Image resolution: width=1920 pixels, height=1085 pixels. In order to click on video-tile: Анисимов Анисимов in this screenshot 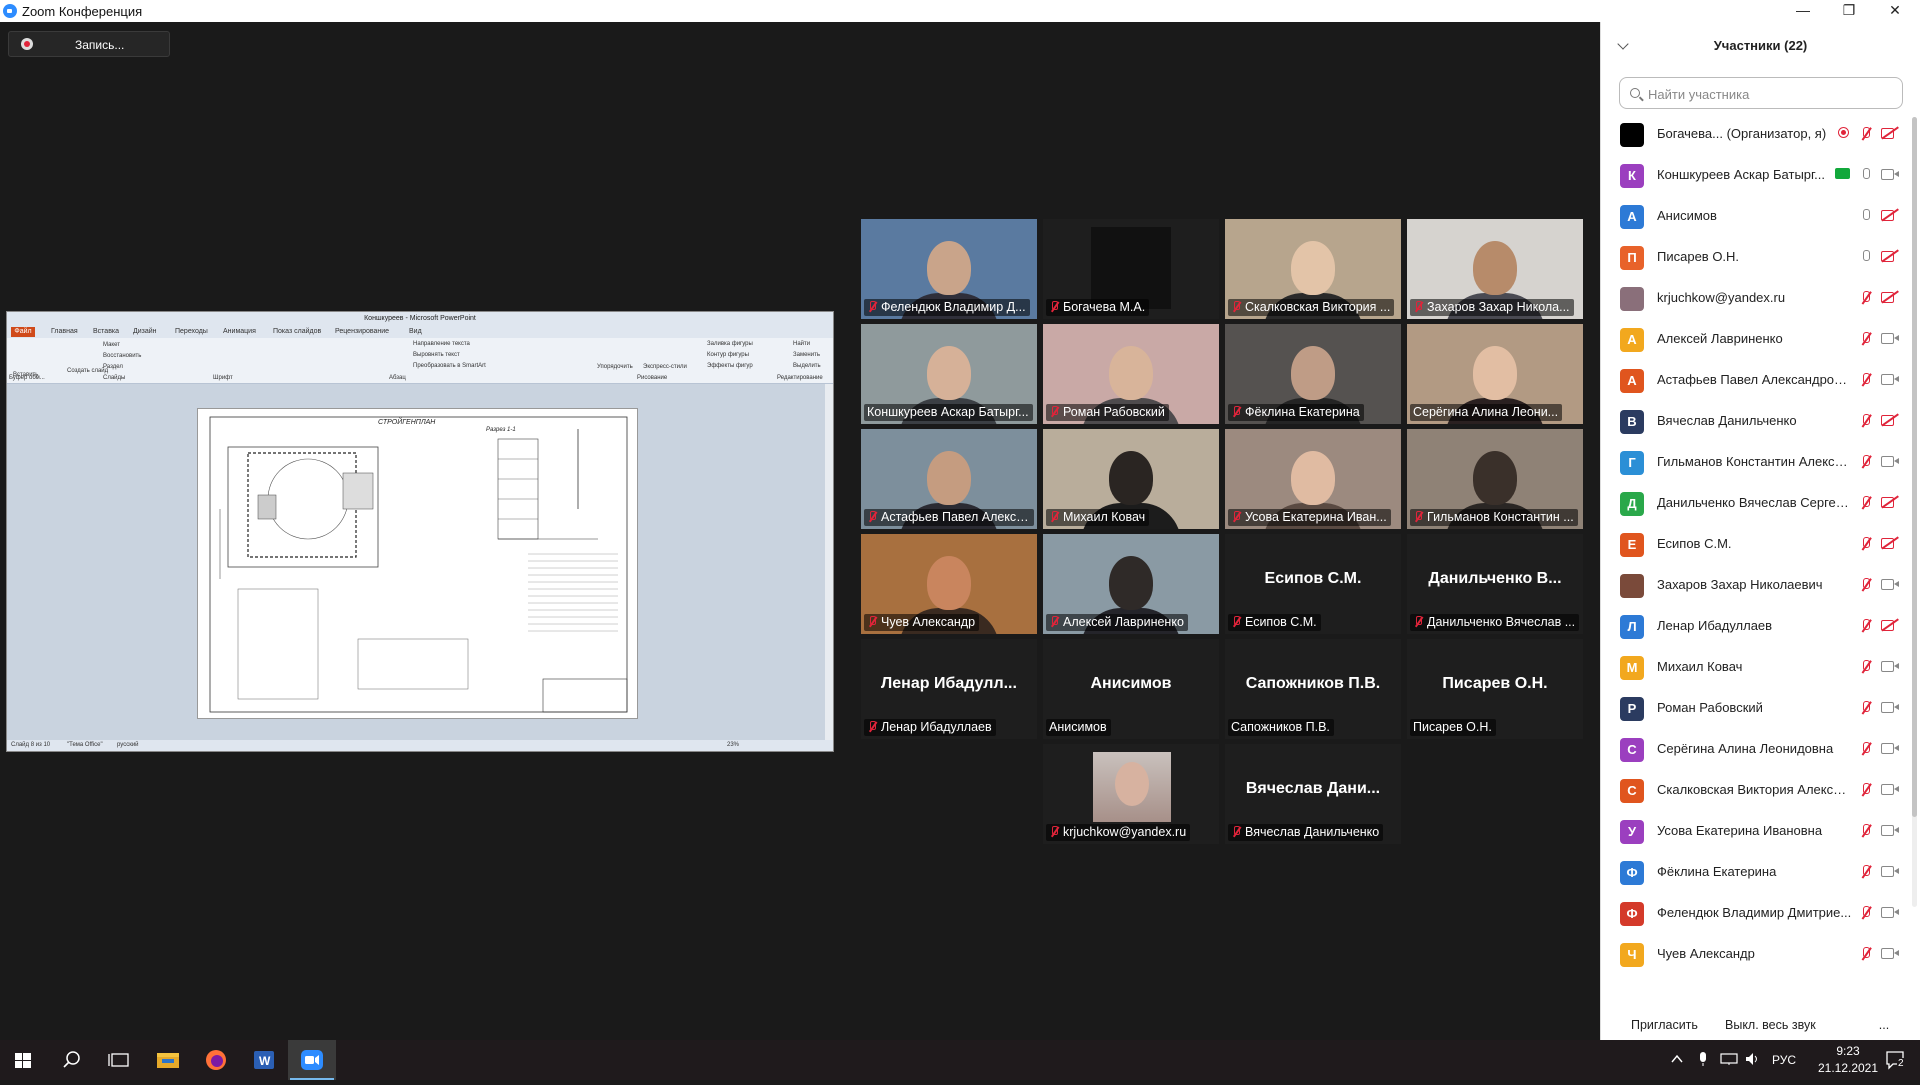, I will do `click(1131, 689)`.